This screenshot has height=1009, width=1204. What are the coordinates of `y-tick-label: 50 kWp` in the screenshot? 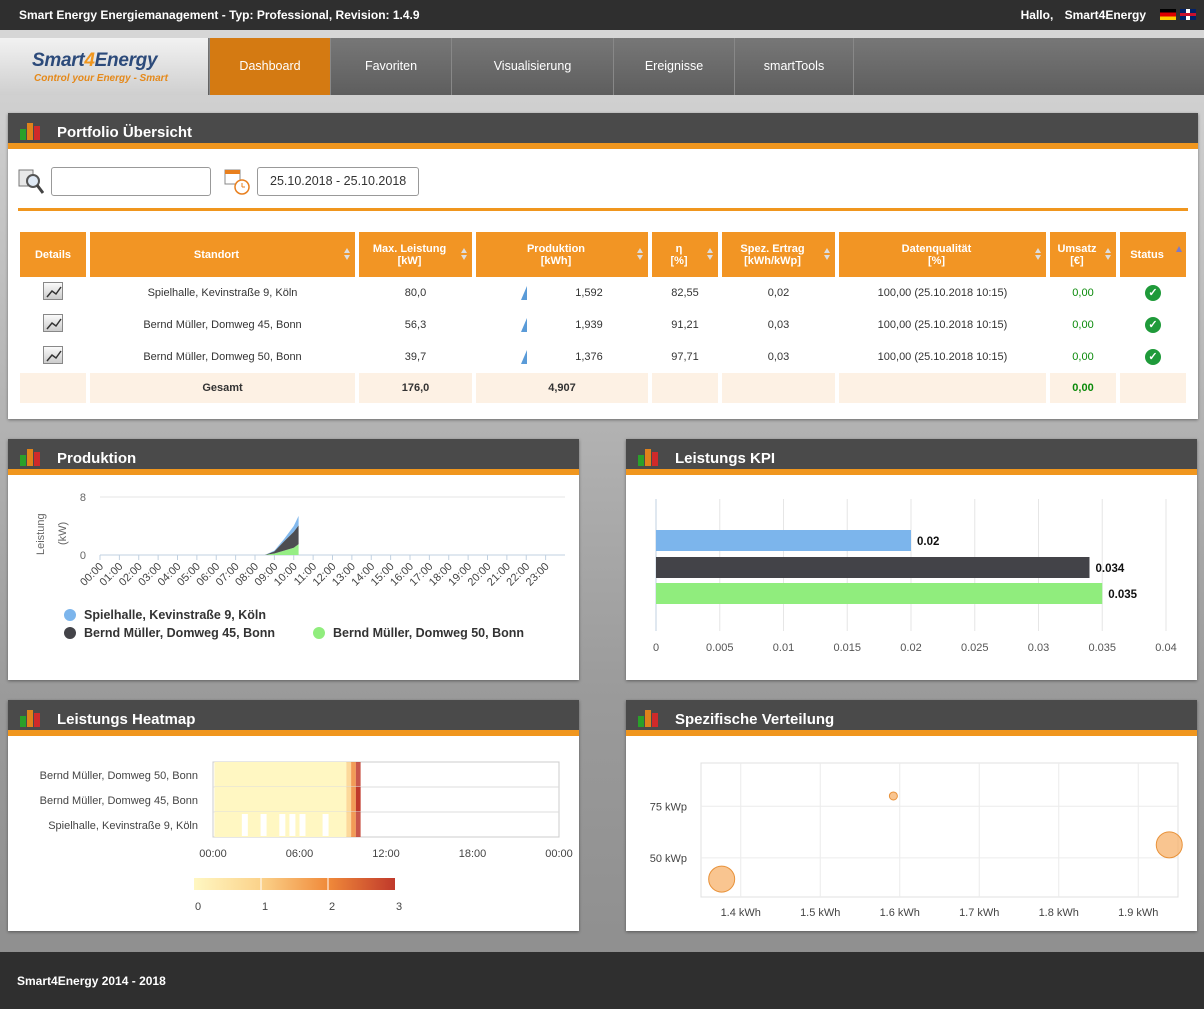 It's located at (668, 859).